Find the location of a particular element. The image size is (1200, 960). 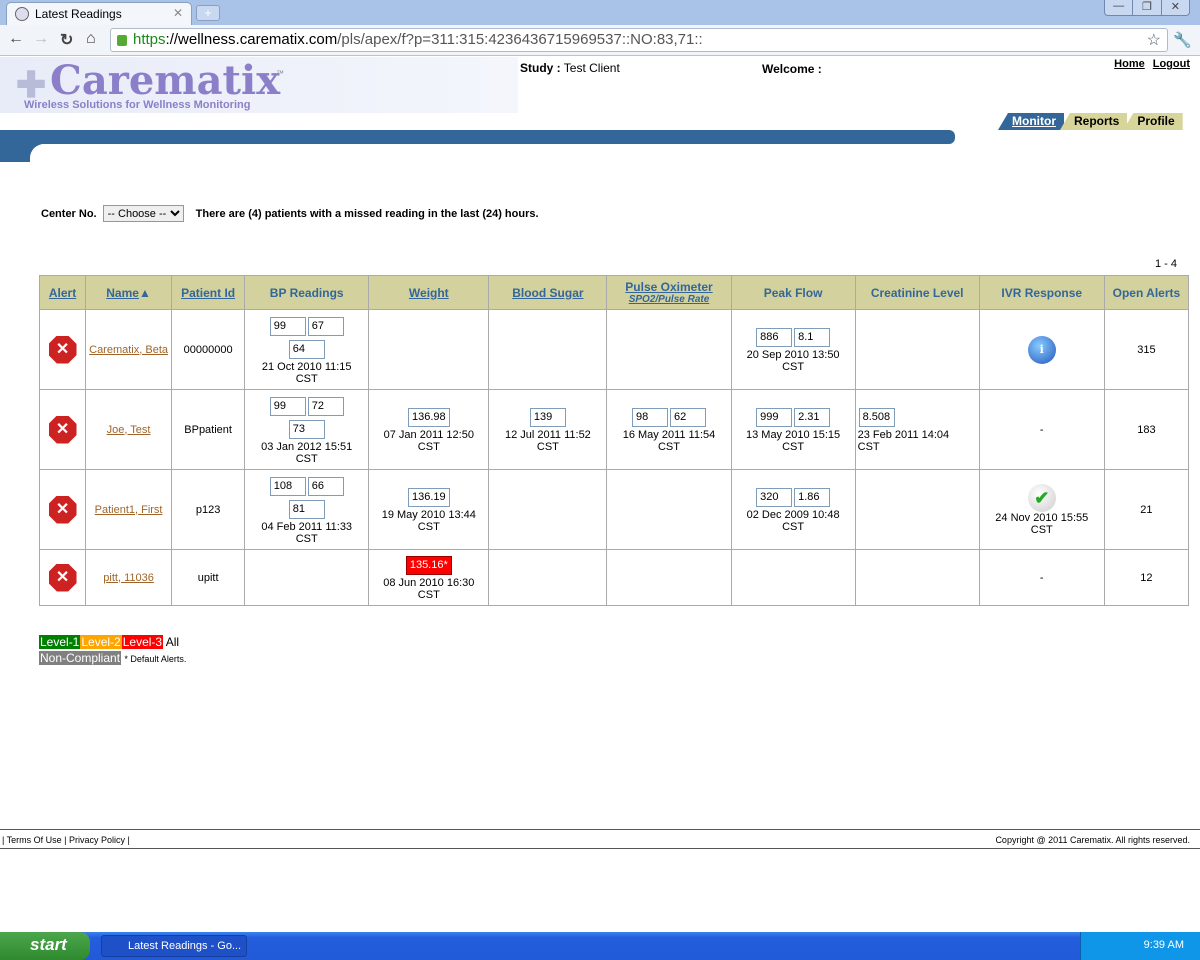

legend-non-compliant: Non-Compliant is located at coordinates (80, 658).